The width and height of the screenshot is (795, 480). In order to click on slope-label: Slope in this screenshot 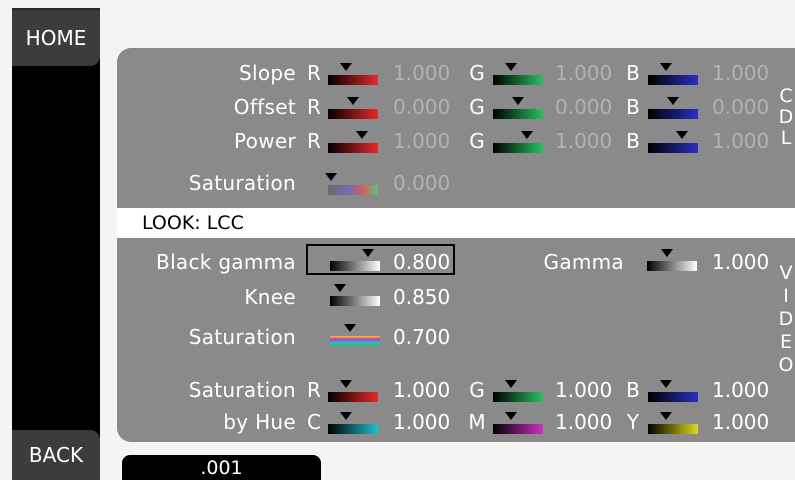, I will do `click(267, 73)`.